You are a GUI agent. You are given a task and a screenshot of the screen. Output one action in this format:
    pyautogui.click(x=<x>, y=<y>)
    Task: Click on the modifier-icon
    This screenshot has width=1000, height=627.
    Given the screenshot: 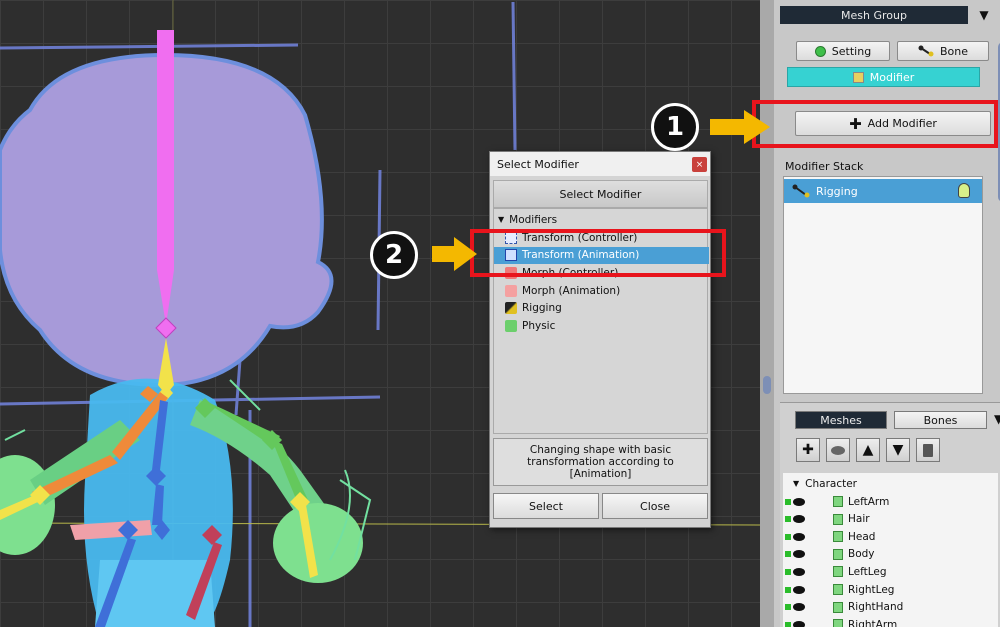 What is the action you would take?
    pyautogui.click(x=858, y=77)
    